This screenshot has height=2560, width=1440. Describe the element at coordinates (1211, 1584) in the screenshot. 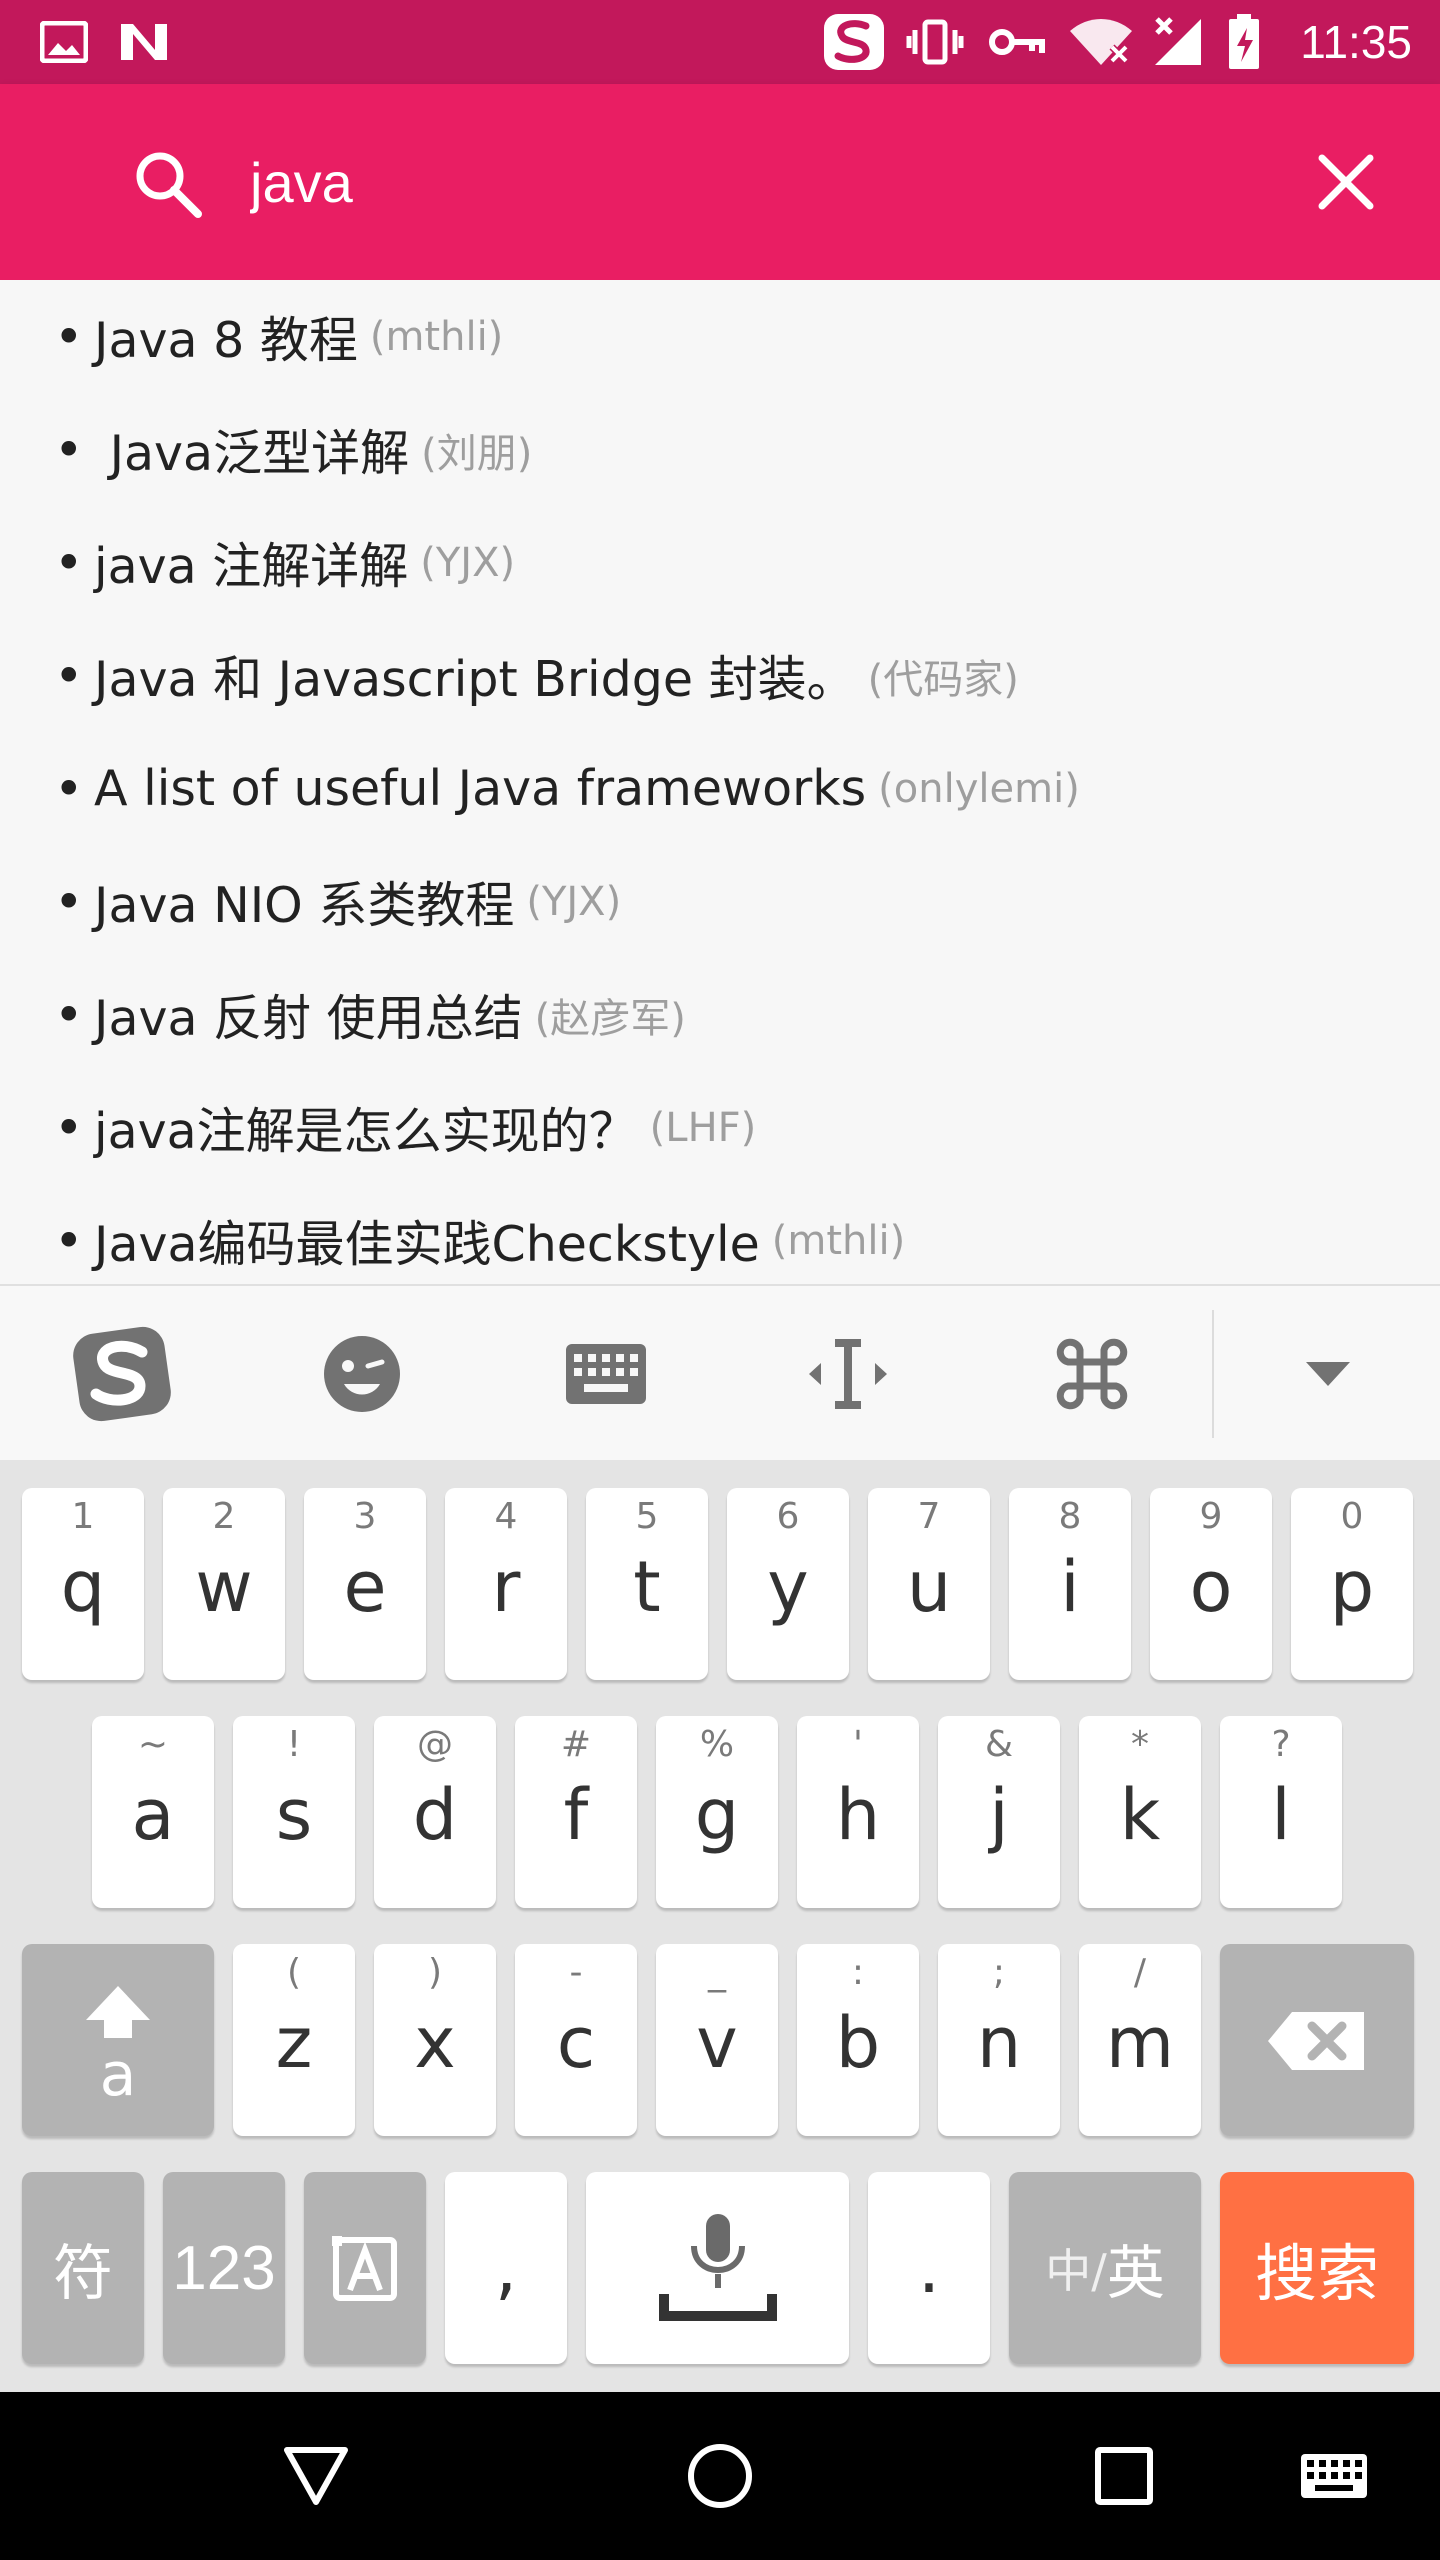

I see `key-o: 9o` at that location.